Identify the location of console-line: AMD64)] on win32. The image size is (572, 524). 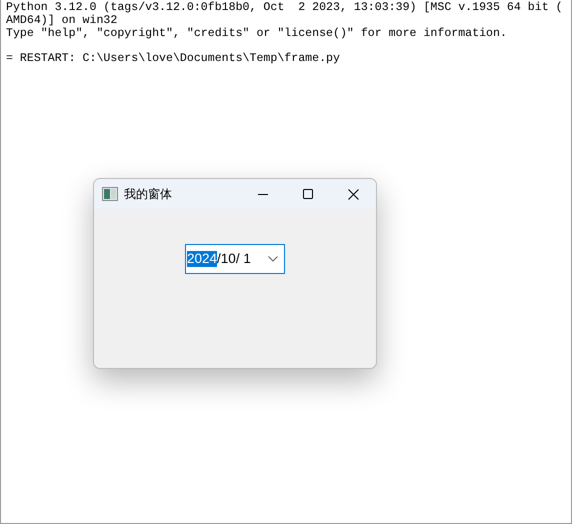
(62, 21).